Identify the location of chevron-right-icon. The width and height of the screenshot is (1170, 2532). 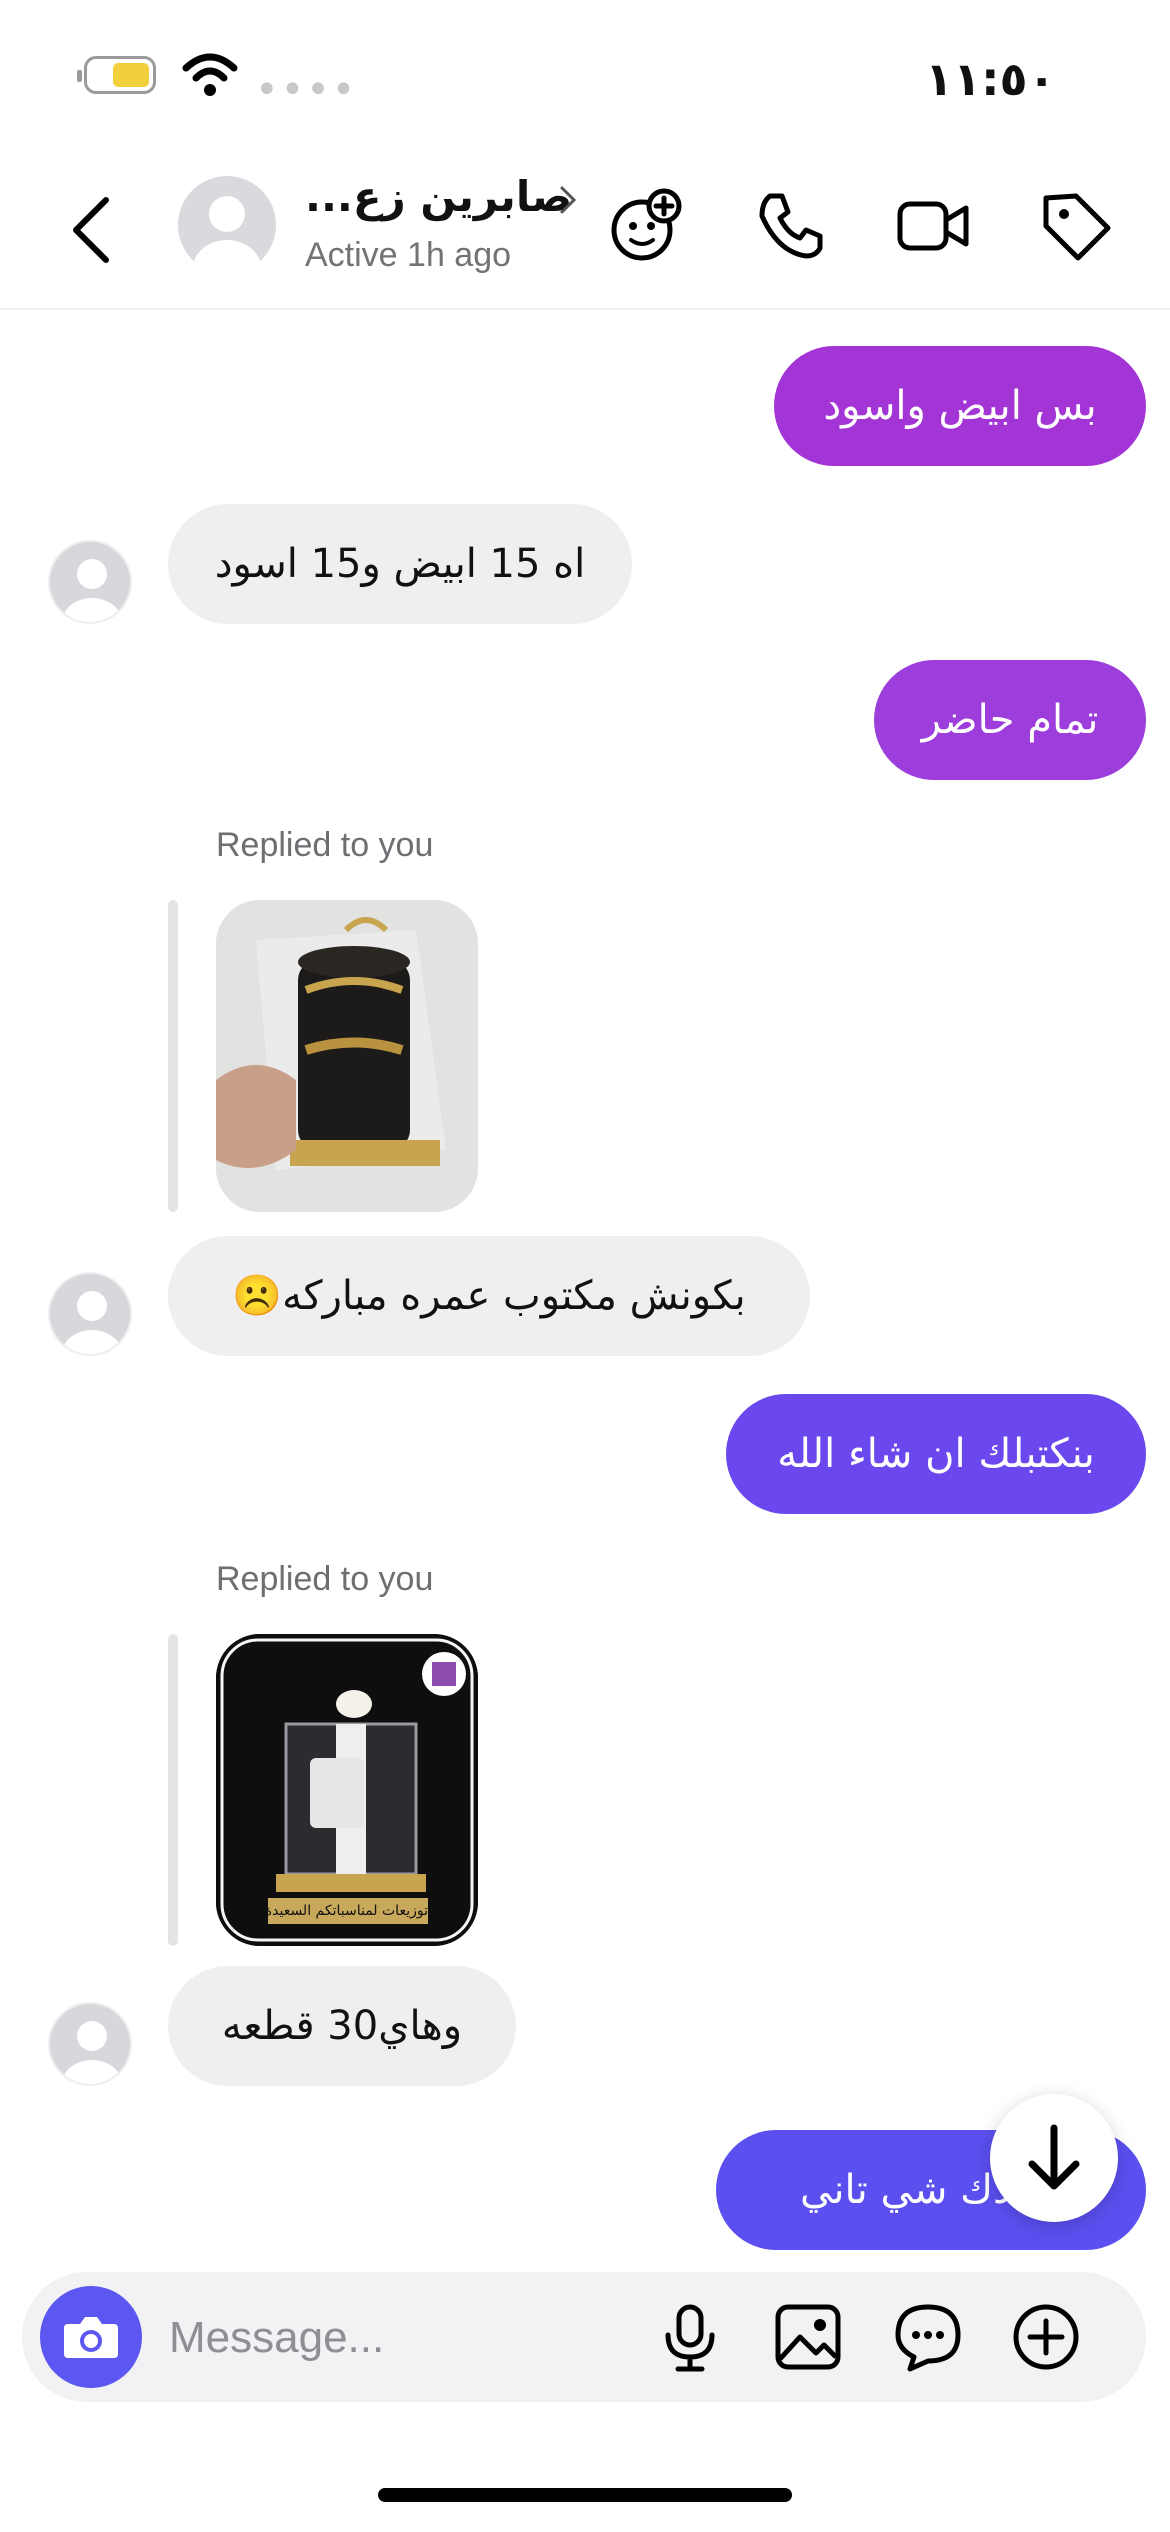
(568, 200).